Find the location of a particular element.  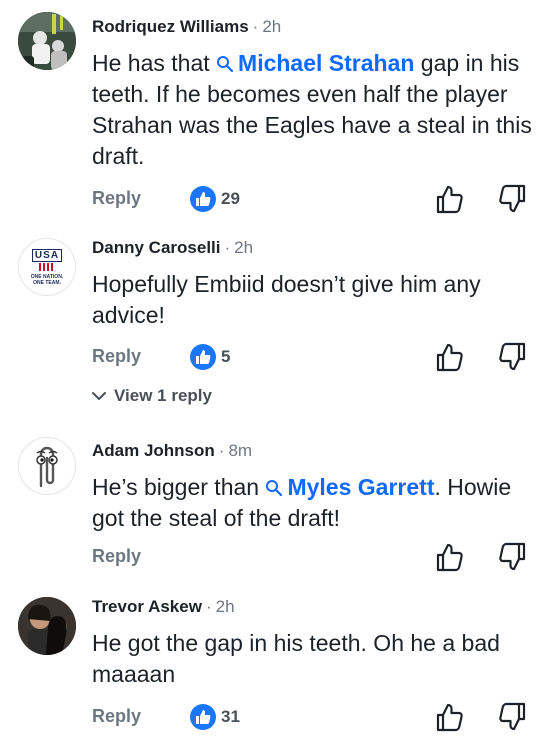

comment-actions: Reply 31 is located at coordinates (312, 717).